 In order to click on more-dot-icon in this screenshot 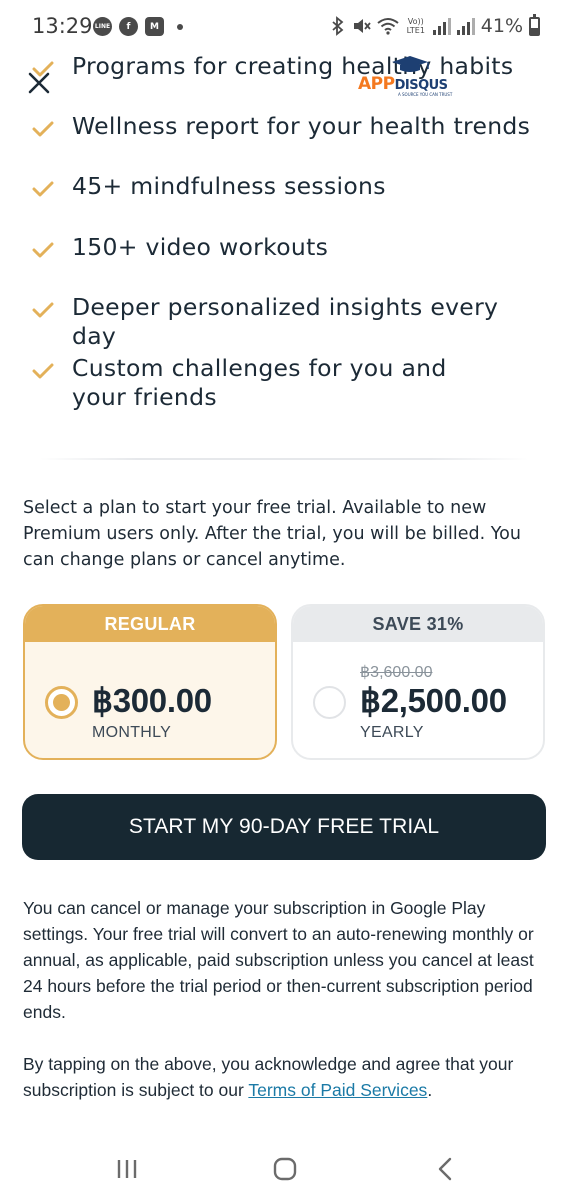, I will do `click(180, 26)`.